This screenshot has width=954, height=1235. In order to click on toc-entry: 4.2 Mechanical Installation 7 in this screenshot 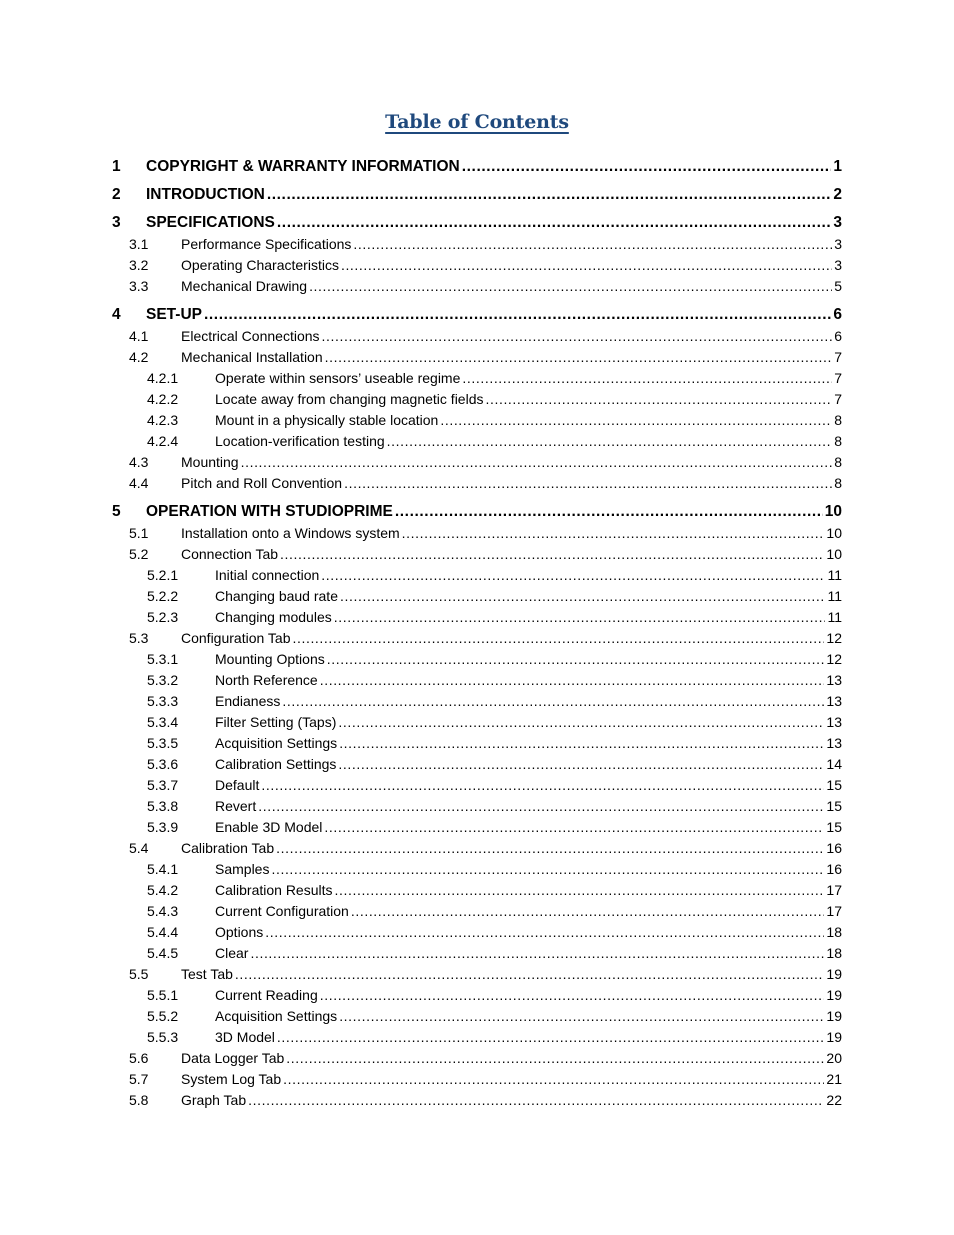, I will do `click(477, 359)`.